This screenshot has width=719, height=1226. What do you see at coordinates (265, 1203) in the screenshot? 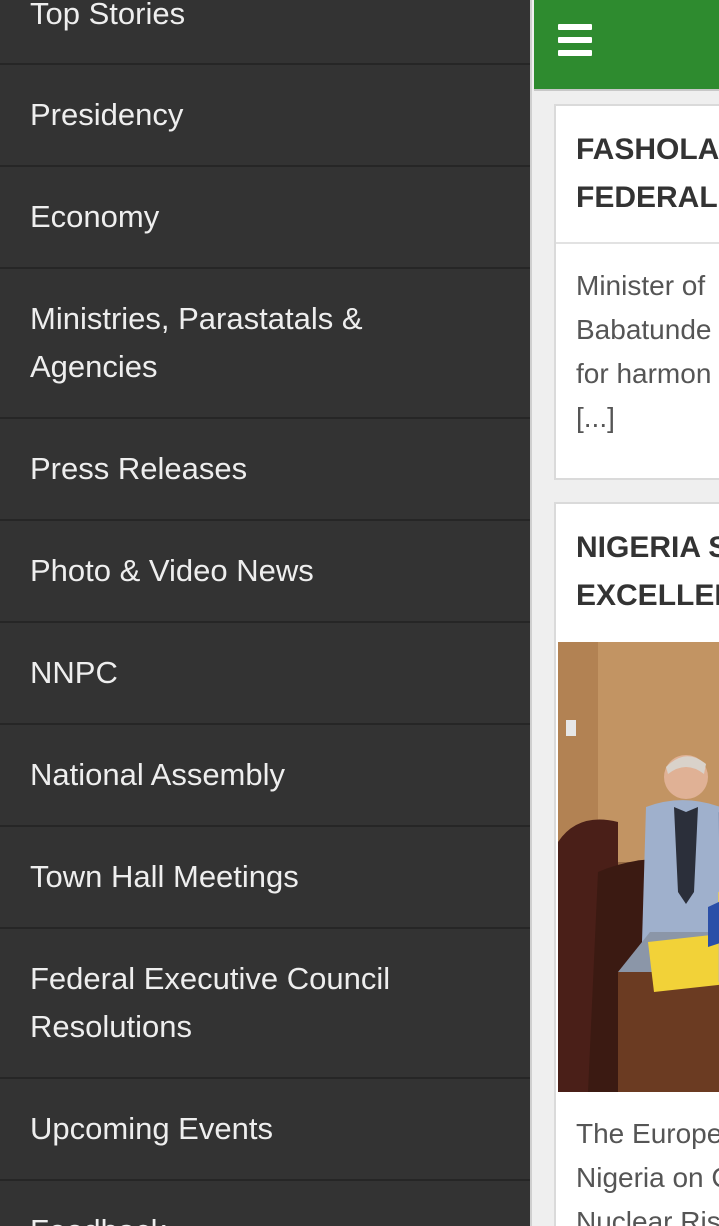
I see `sidebar-item-feedback: Feedback` at bounding box center [265, 1203].